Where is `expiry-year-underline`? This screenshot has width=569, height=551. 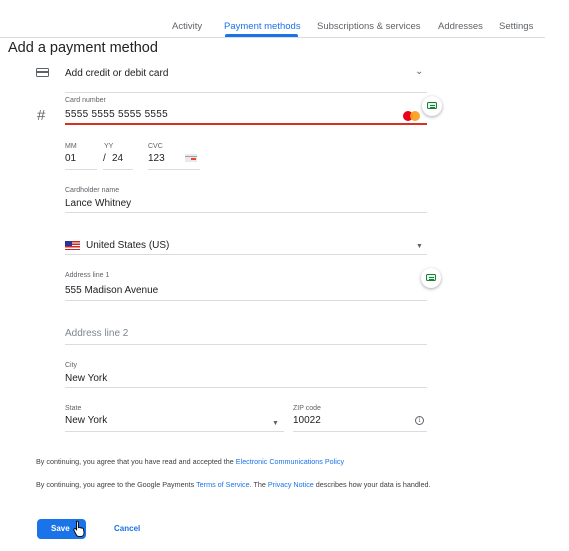
expiry-year-underline is located at coordinates (118, 169).